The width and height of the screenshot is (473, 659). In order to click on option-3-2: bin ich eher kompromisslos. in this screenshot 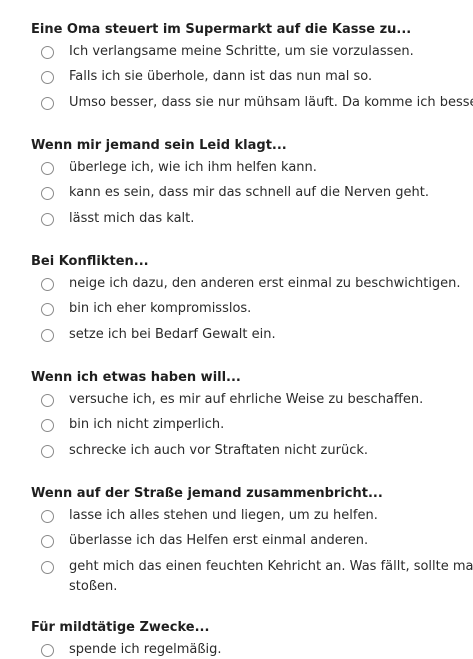, I will do `click(236, 312)`.